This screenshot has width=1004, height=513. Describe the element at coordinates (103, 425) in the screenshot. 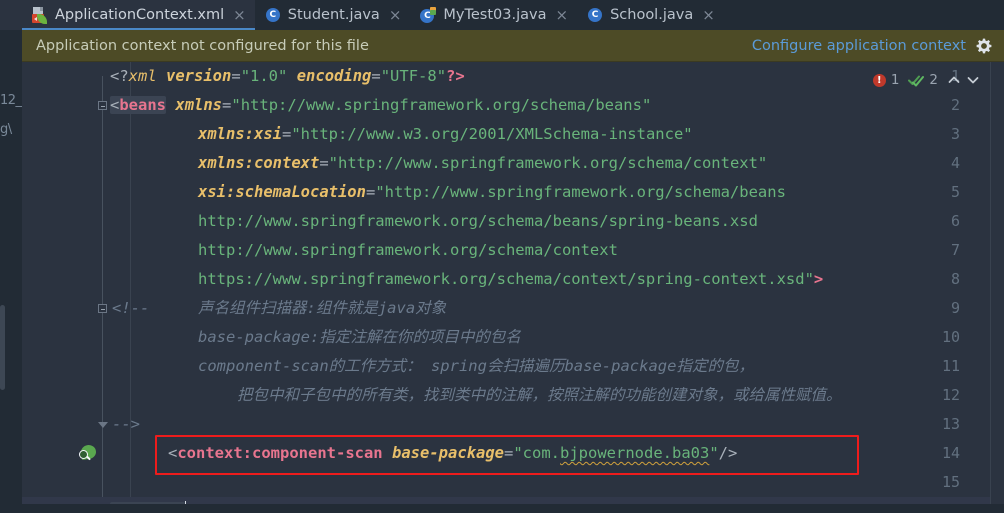

I see `fold-marker-end` at that location.